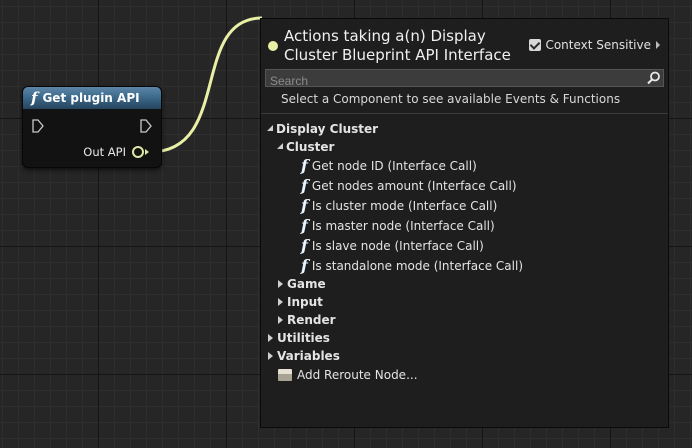  Describe the element at coordinates (38, 126) in the screenshot. I see `exec-input-pin-icon` at that location.